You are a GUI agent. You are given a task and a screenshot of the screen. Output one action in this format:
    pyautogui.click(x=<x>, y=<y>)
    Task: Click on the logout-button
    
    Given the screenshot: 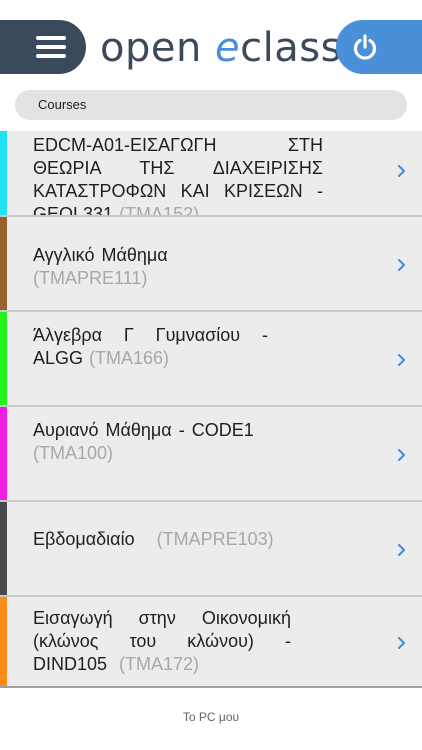 What is the action you would take?
    pyautogui.click(x=379, y=47)
    